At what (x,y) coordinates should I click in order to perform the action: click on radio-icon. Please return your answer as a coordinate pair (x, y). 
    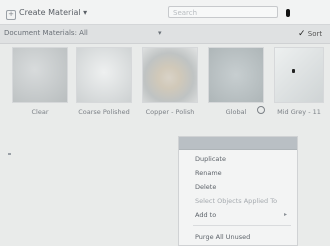
    Looking at the image, I should click on (261, 110).